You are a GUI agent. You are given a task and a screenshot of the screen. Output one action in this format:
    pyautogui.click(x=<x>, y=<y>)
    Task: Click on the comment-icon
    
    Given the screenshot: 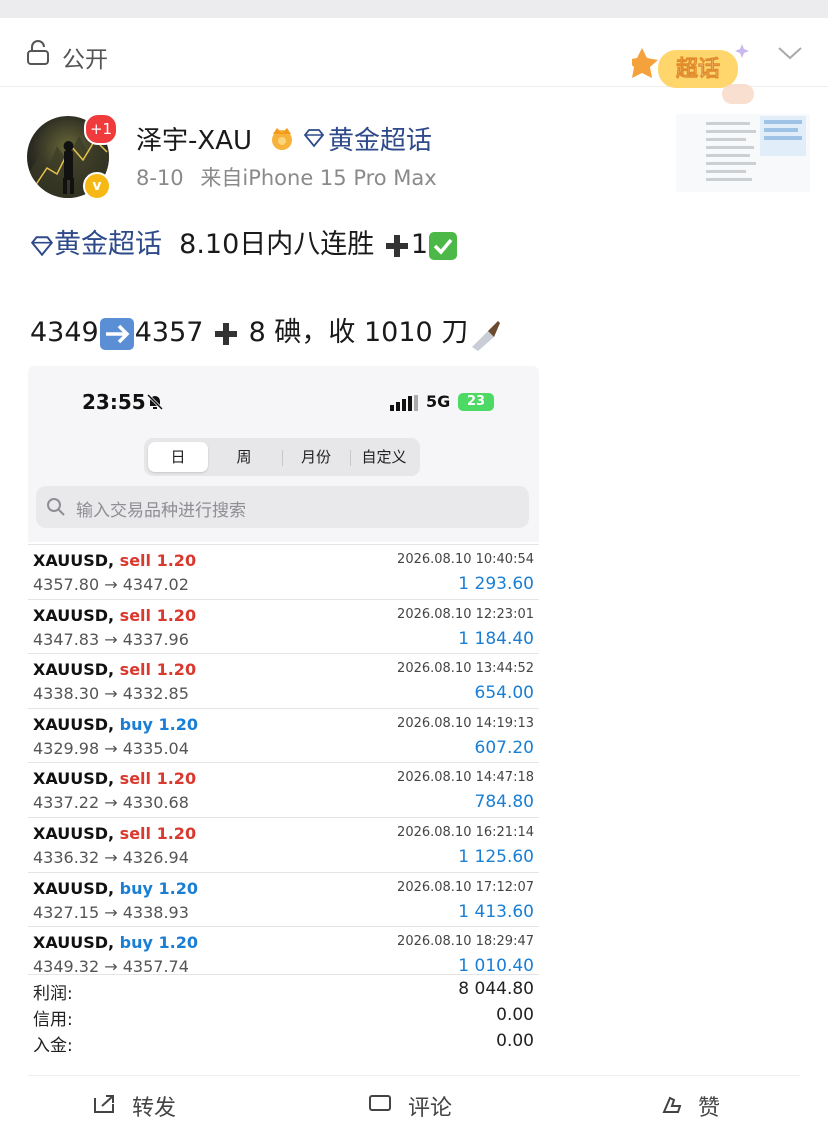 What is the action you would take?
    pyautogui.click(x=380, y=1103)
    